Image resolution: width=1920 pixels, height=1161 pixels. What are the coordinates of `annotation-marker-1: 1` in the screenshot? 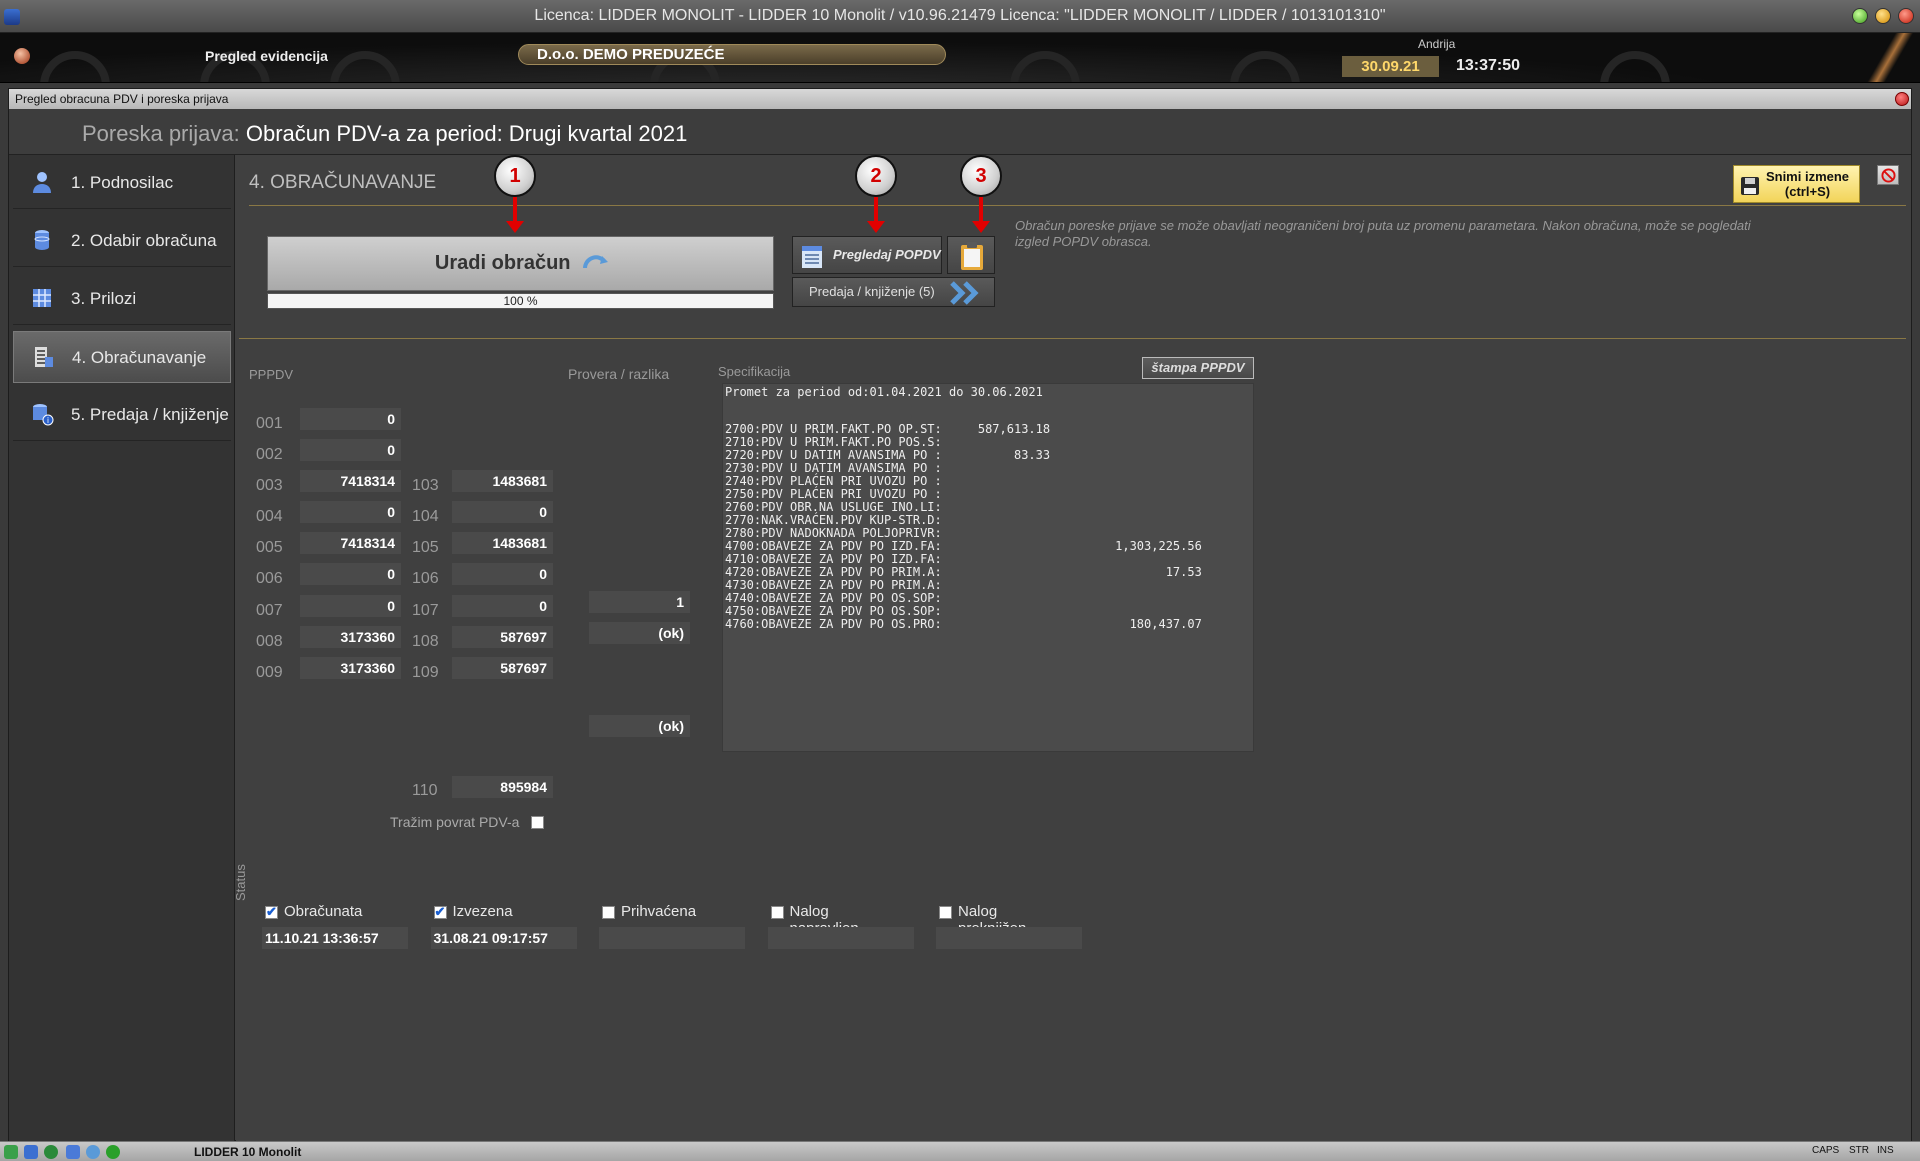 It's located at (515, 176).